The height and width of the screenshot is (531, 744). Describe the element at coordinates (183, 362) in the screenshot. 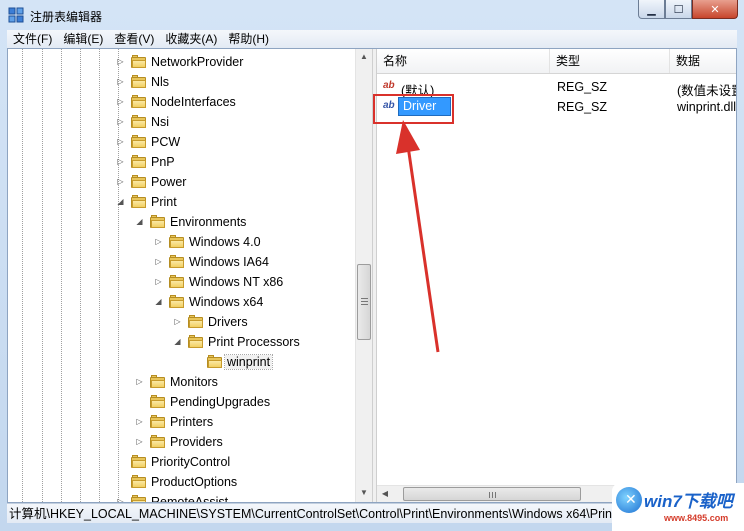

I see `tree-item: winprint` at that location.